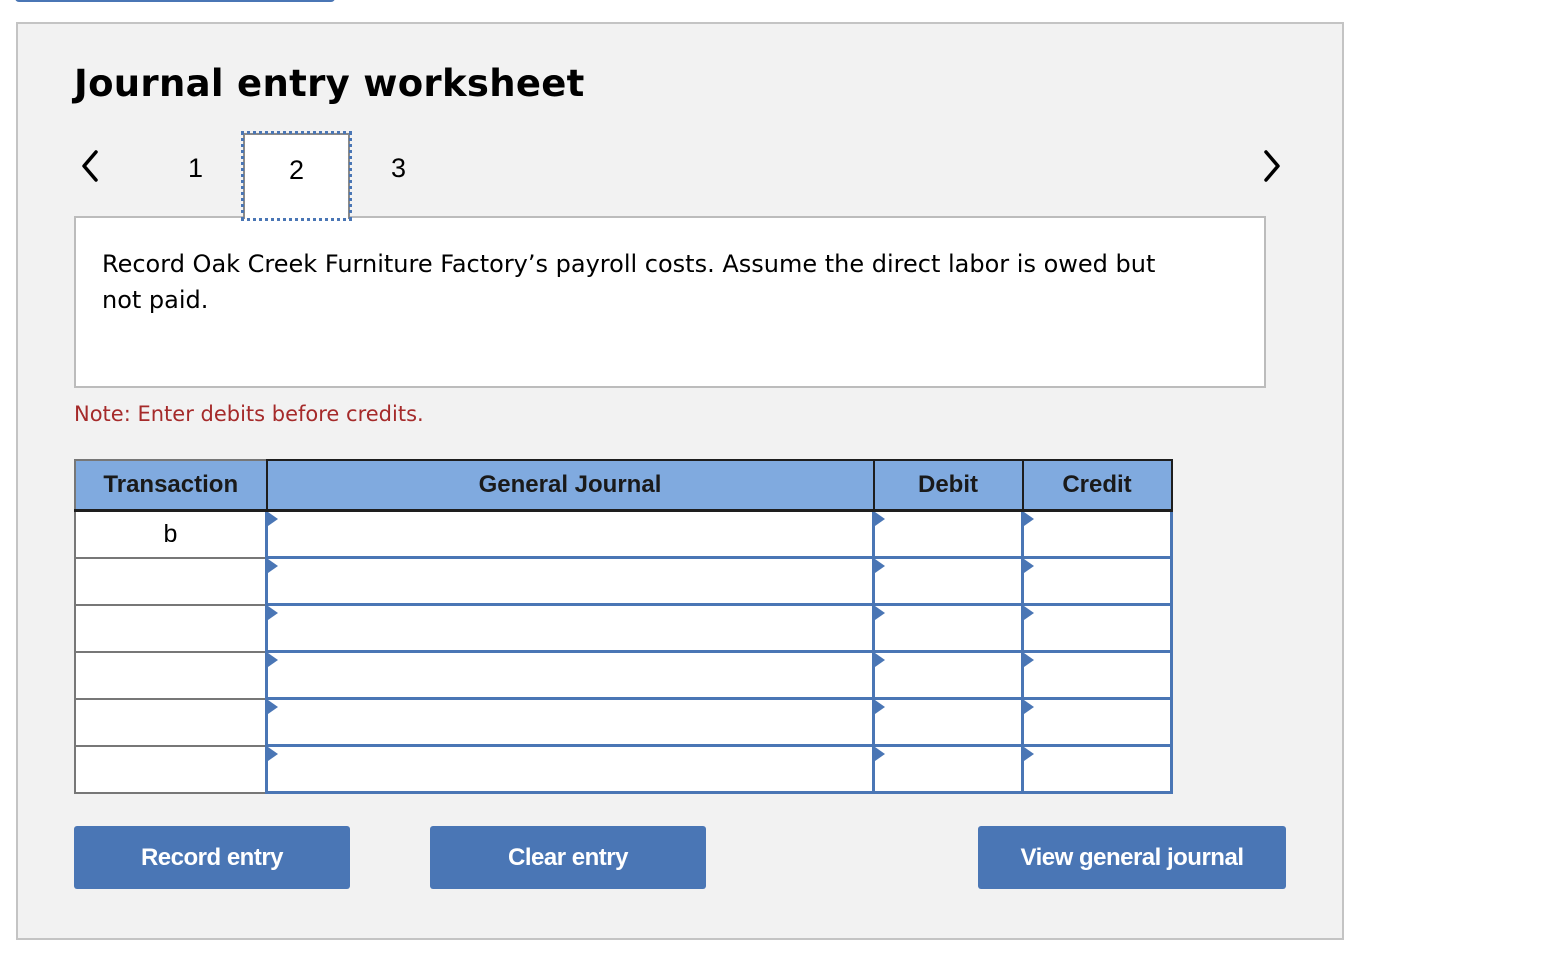 Image resolution: width=1564 pixels, height=976 pixels. What do you see at coordinates (398, 176) in the screenshot?
I see `tab-3: 3` at bounding box center [398, 176].